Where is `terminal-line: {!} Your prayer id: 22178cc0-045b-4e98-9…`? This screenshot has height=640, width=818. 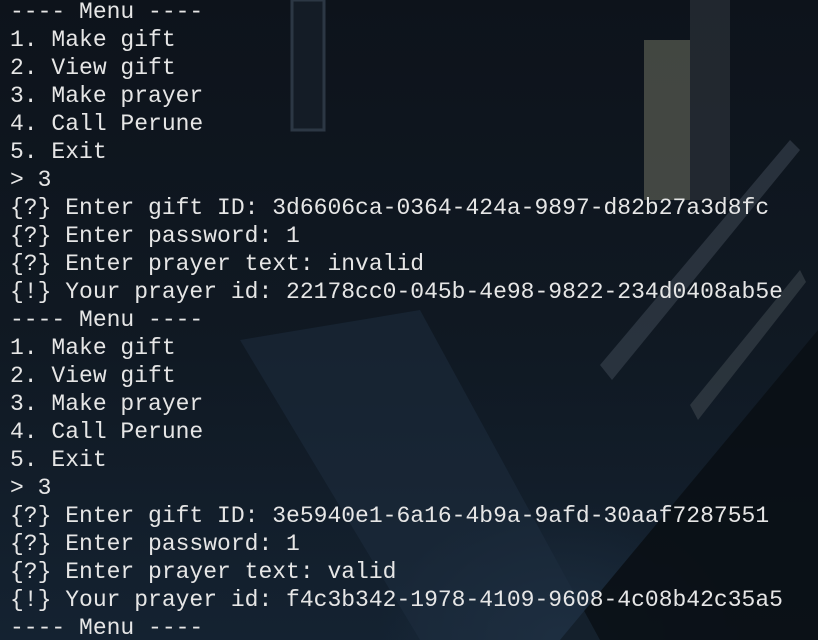 terminal-line: {!} Your prayer id: 22178cc0-045b-4e98-9… is located at coordinates (396, 292).